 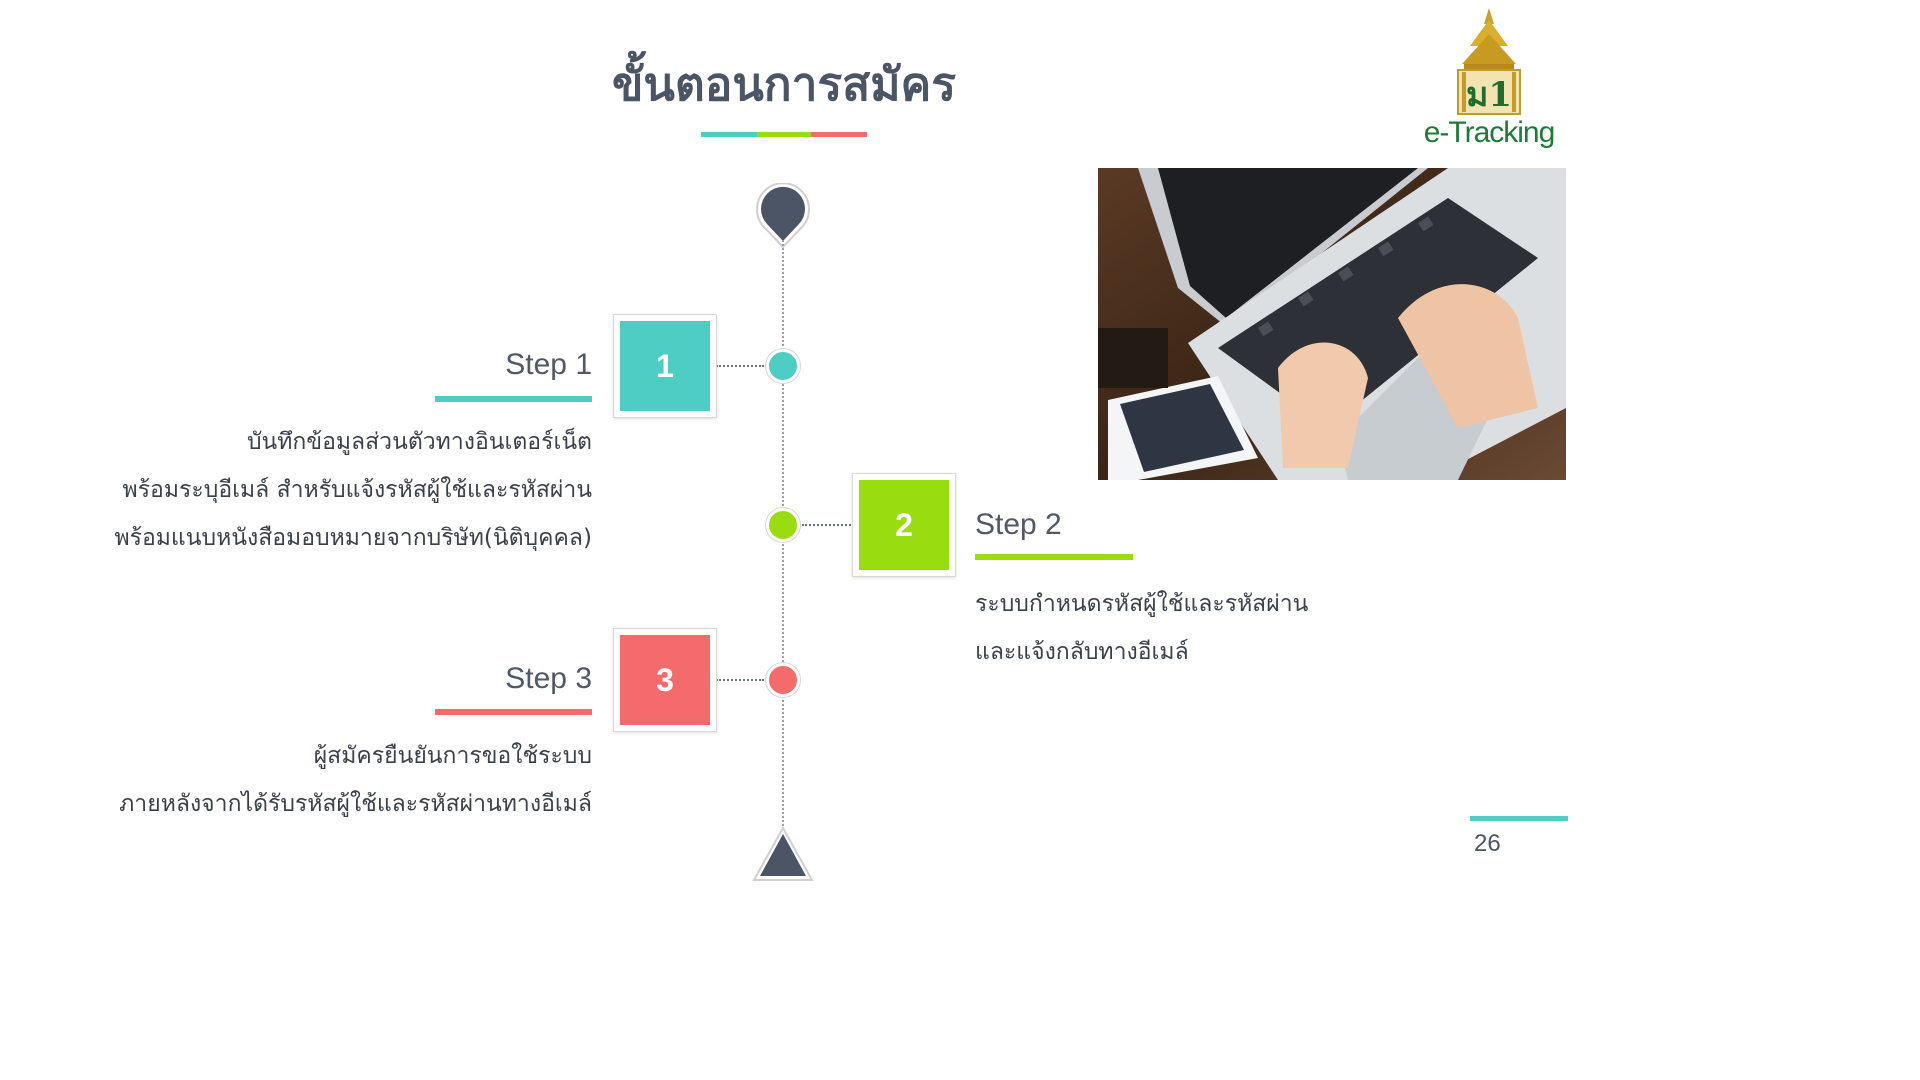 What do you see at coordinates (783, 853) in the screenshot?
I see `timeline-end-triangle-icon` at bounding box center [783, 853].